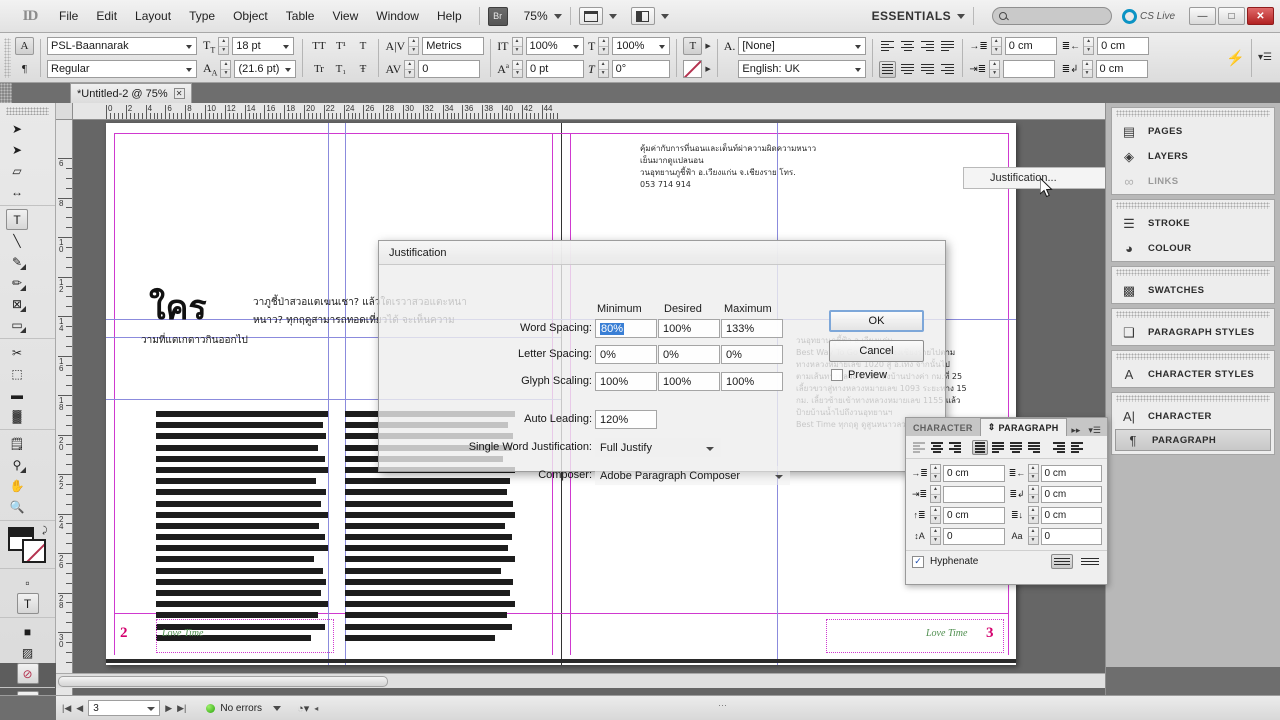 The height and width of the screenshot is (720, 1280). Describe the element at coordinates (974, 515) in the screenshot. I see `pp-space-before-field: 0 cm` at that location.